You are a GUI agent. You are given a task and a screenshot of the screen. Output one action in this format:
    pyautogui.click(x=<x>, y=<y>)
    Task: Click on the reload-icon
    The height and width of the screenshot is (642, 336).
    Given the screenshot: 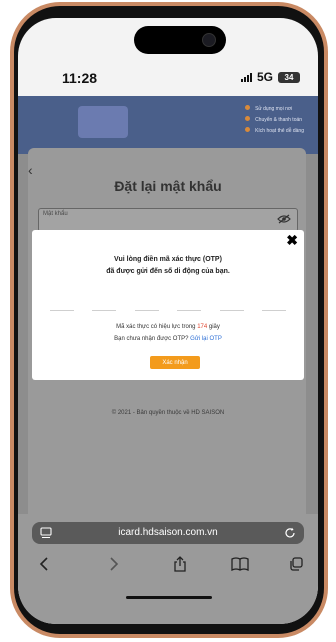 What is the action you would take?
    pyautogui.click(x=290, y=533)
    